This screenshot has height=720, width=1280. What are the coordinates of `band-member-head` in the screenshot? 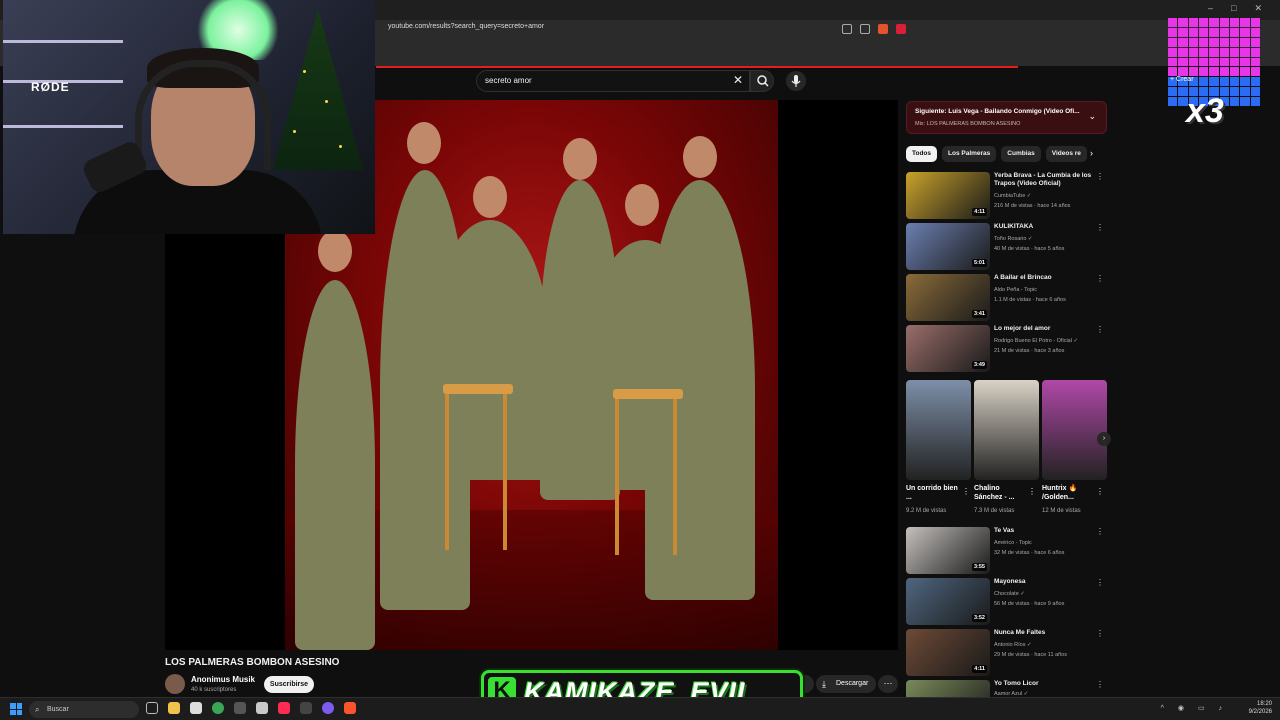 It's located at (642, 205).